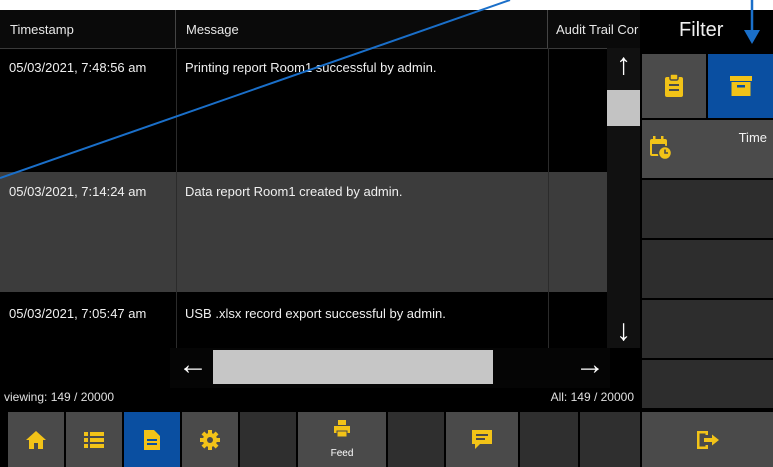 This screenshot has height=467, width=773. Describe the element at coordinates (342, 429) in the screenshot. I see `feed-icon` at that location.